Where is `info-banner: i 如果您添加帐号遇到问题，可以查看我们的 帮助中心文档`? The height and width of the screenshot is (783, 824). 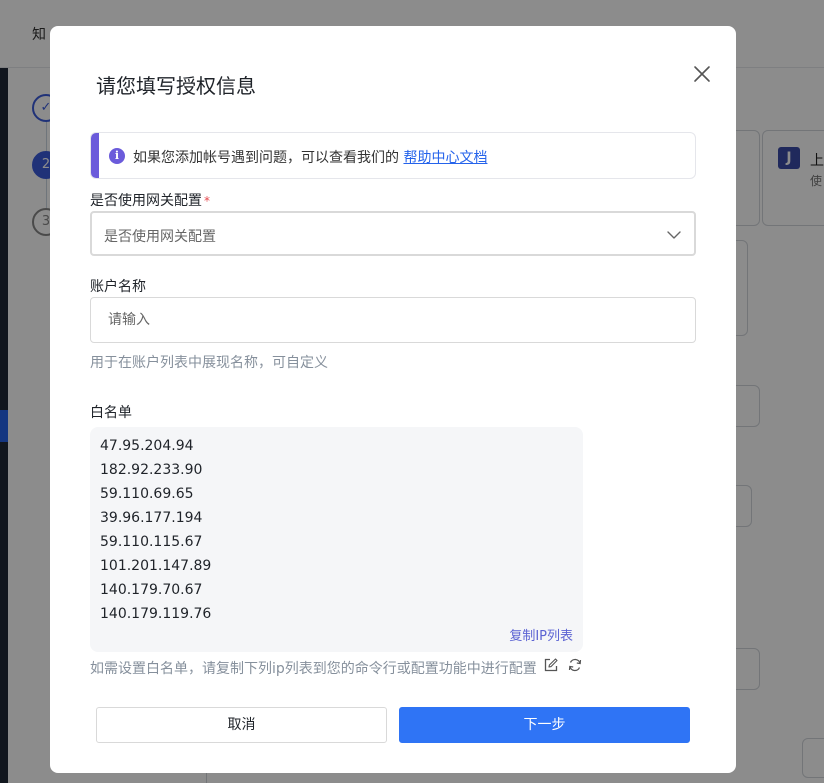
info-banner: i 如果您添加帐号遇到问题，可以查看我们的 帮助中心文档 is located at coordinates (393, 155).